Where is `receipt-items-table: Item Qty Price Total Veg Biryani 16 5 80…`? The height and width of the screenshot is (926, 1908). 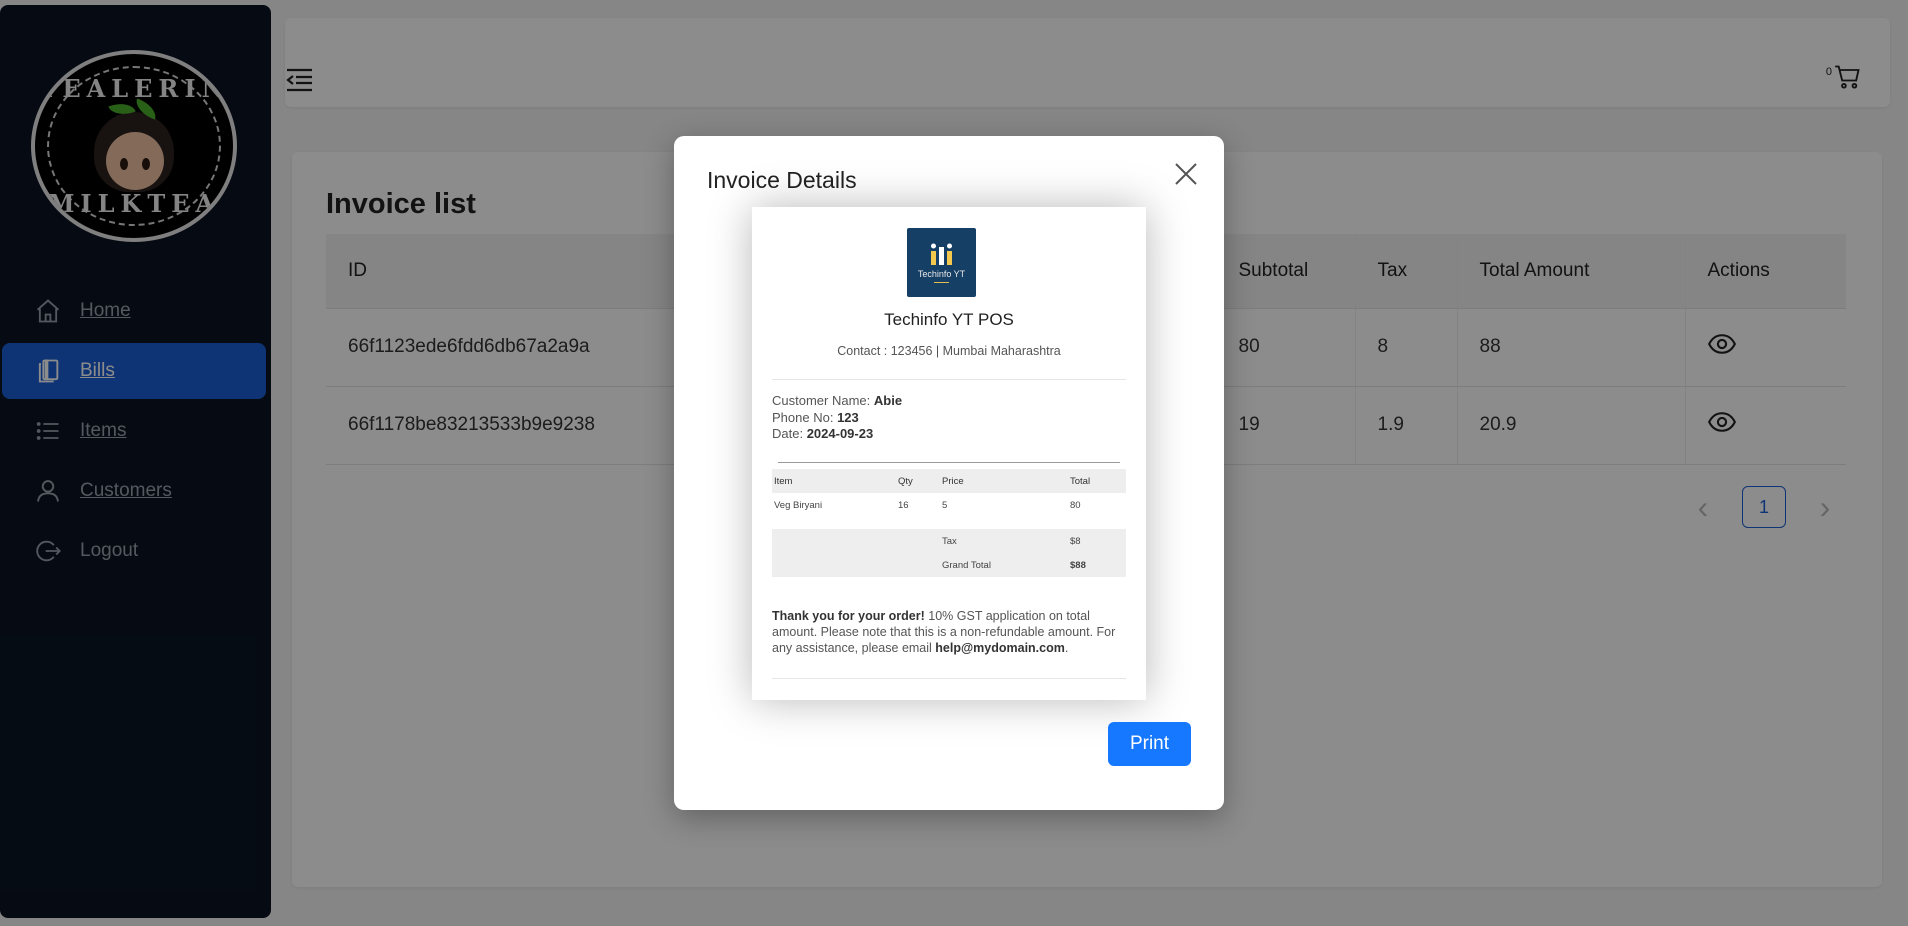
receipt-items-table: Item Qty Price Total Veg Biryani 16 5 80… is located at coordinates (949, 523).